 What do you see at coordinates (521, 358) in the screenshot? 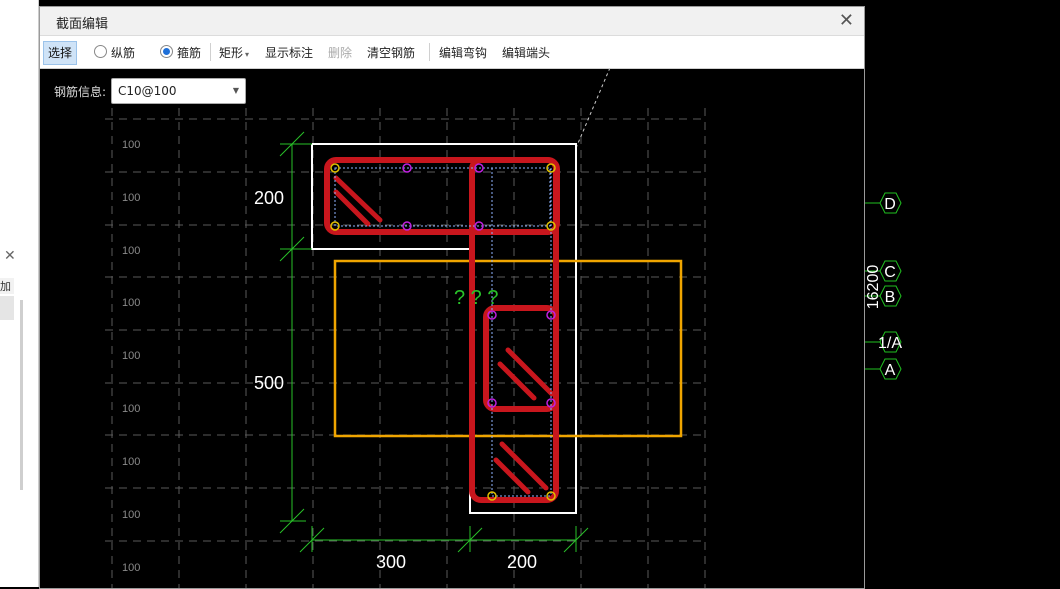
I see `stirrup-small` at bounding box center [521, 358].